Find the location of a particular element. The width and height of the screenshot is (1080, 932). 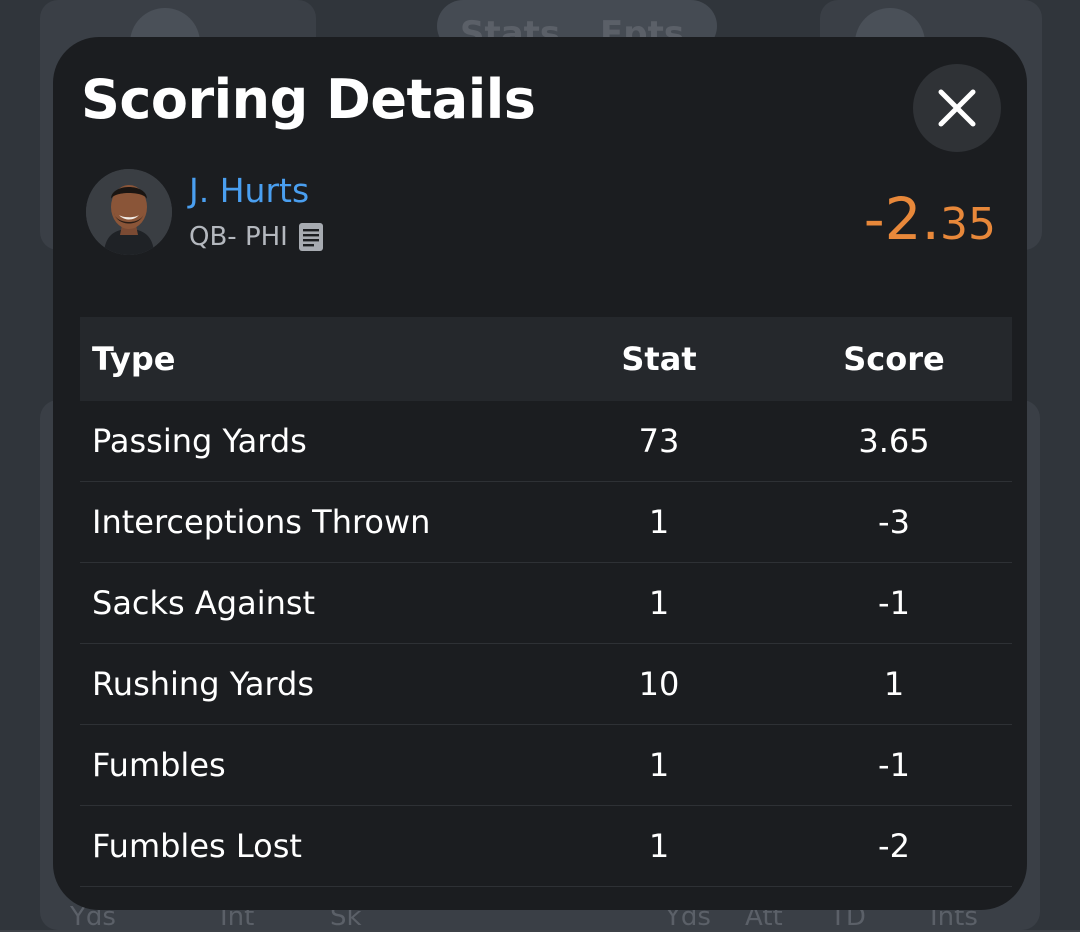

table-row: Sacks Against 1 -1 is located at coordinates (546, 603).